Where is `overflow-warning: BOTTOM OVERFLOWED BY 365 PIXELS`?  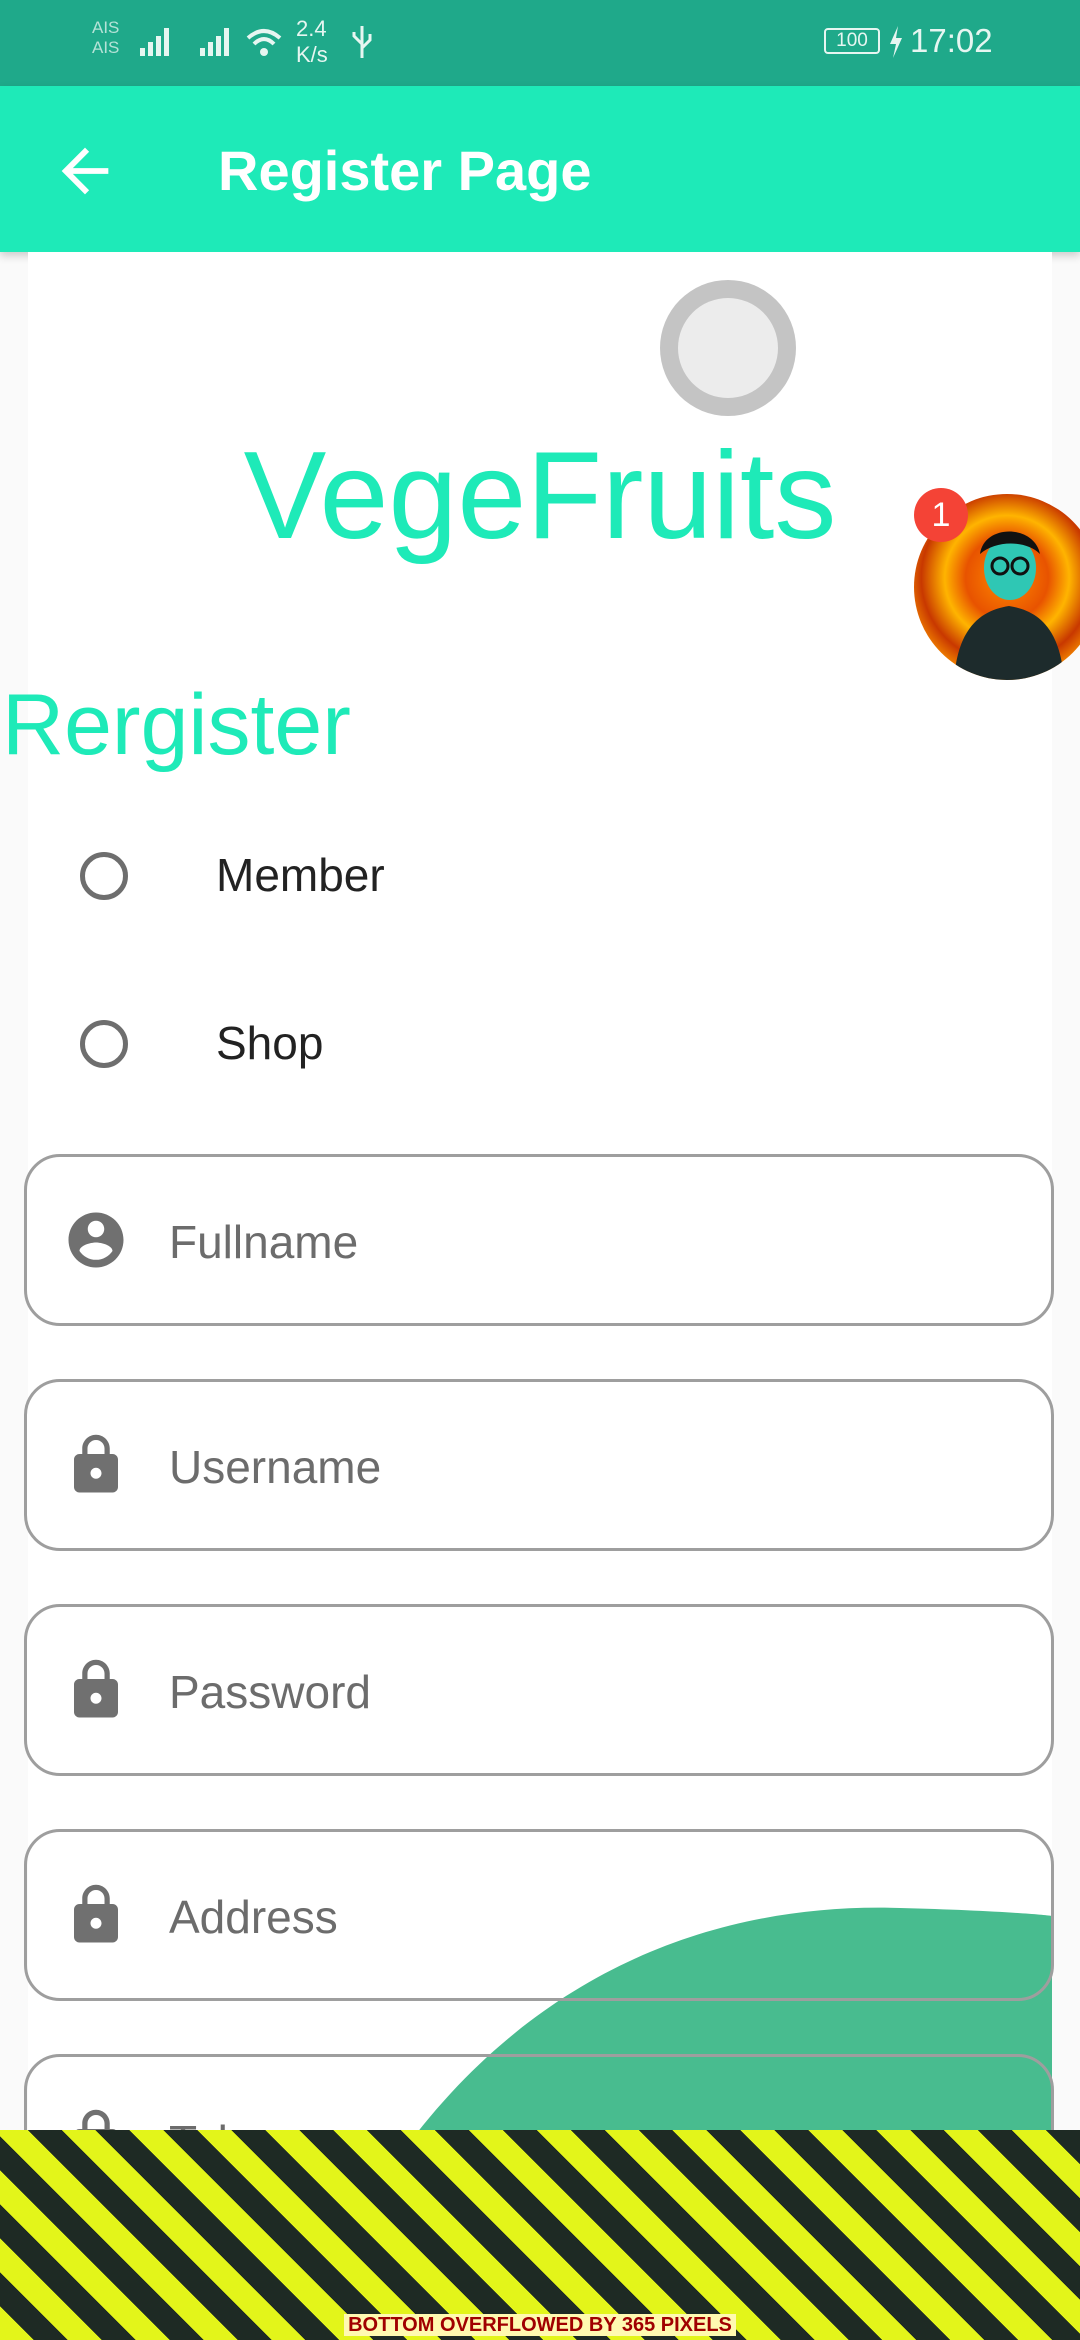 overflow-warning: BOTTOM OVERFLOWED BY 365 PIXELS is located at coordinates (540, 2325).